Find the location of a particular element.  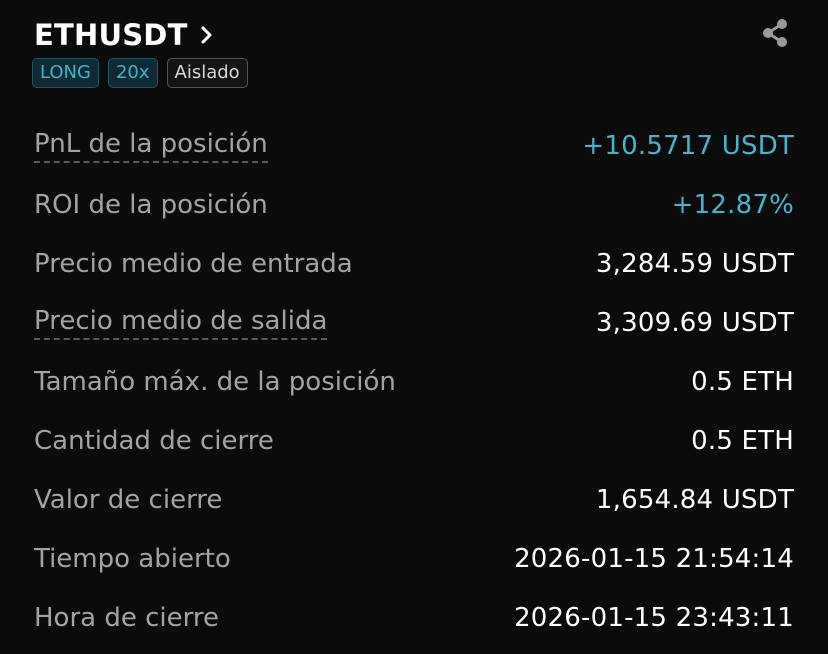

side-badge: LONG is located at coordinates (65, 73).